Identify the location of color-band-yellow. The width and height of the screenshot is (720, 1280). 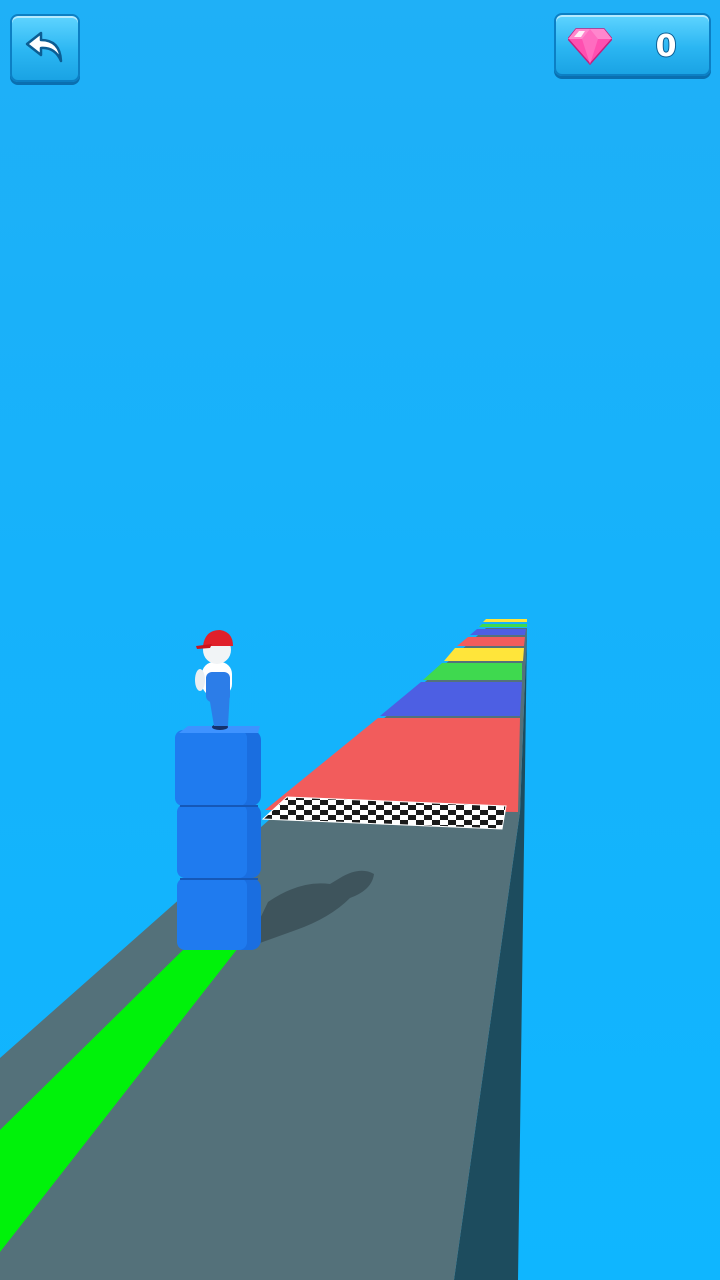
(484, 654).